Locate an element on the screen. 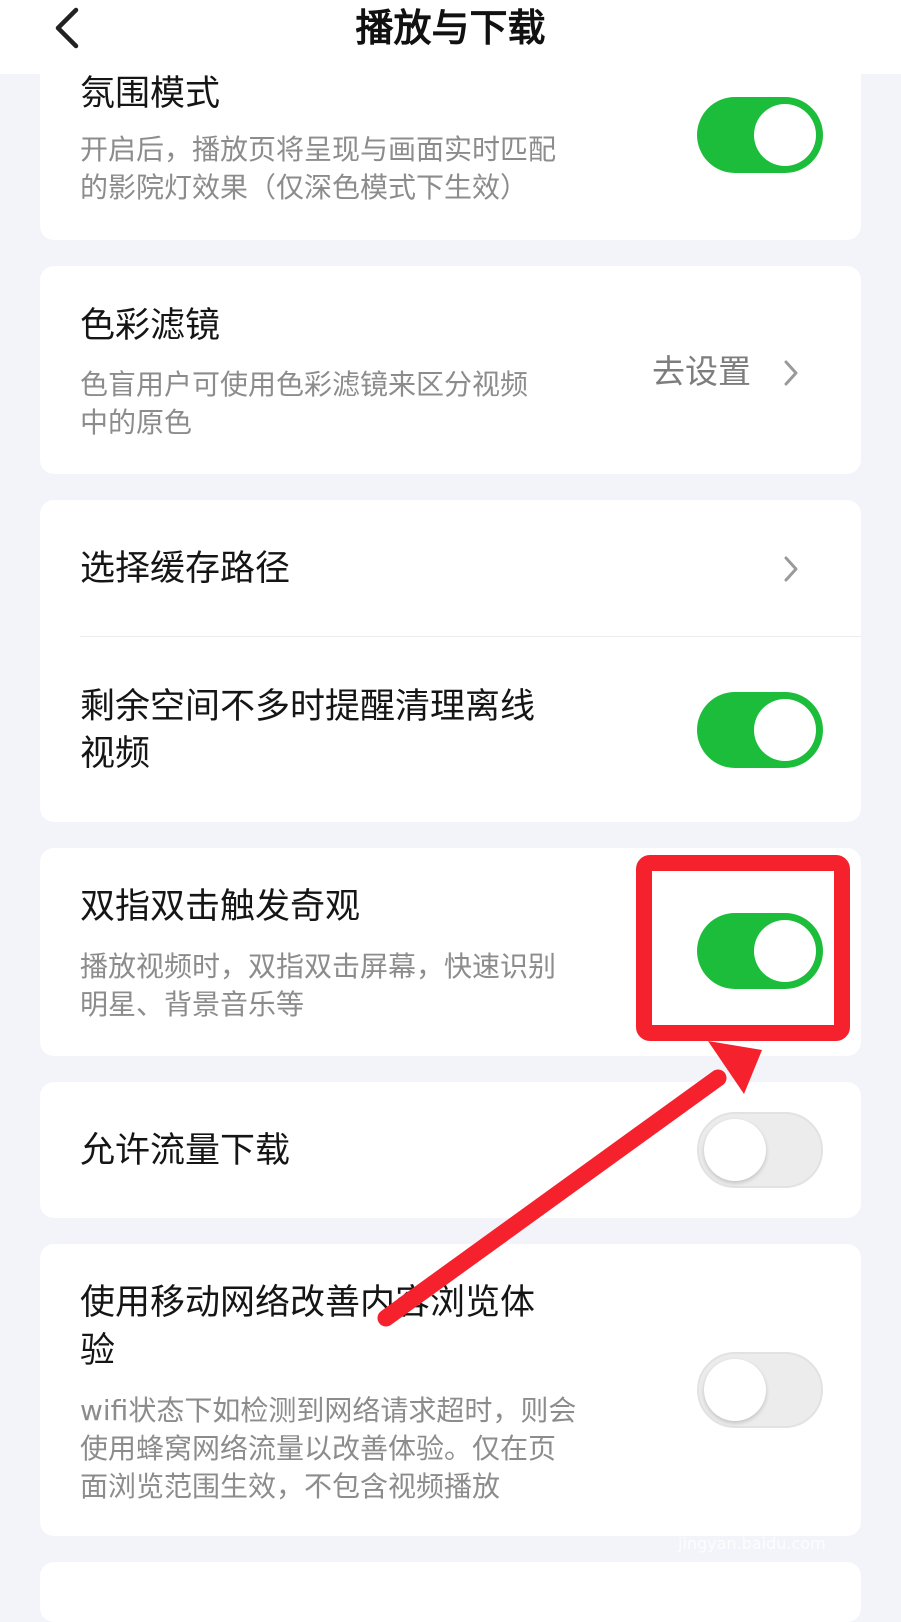  mobile-browse-title-line-1: 使用移动网络改善内容浏览体 is located at coordinates (308, 1303).